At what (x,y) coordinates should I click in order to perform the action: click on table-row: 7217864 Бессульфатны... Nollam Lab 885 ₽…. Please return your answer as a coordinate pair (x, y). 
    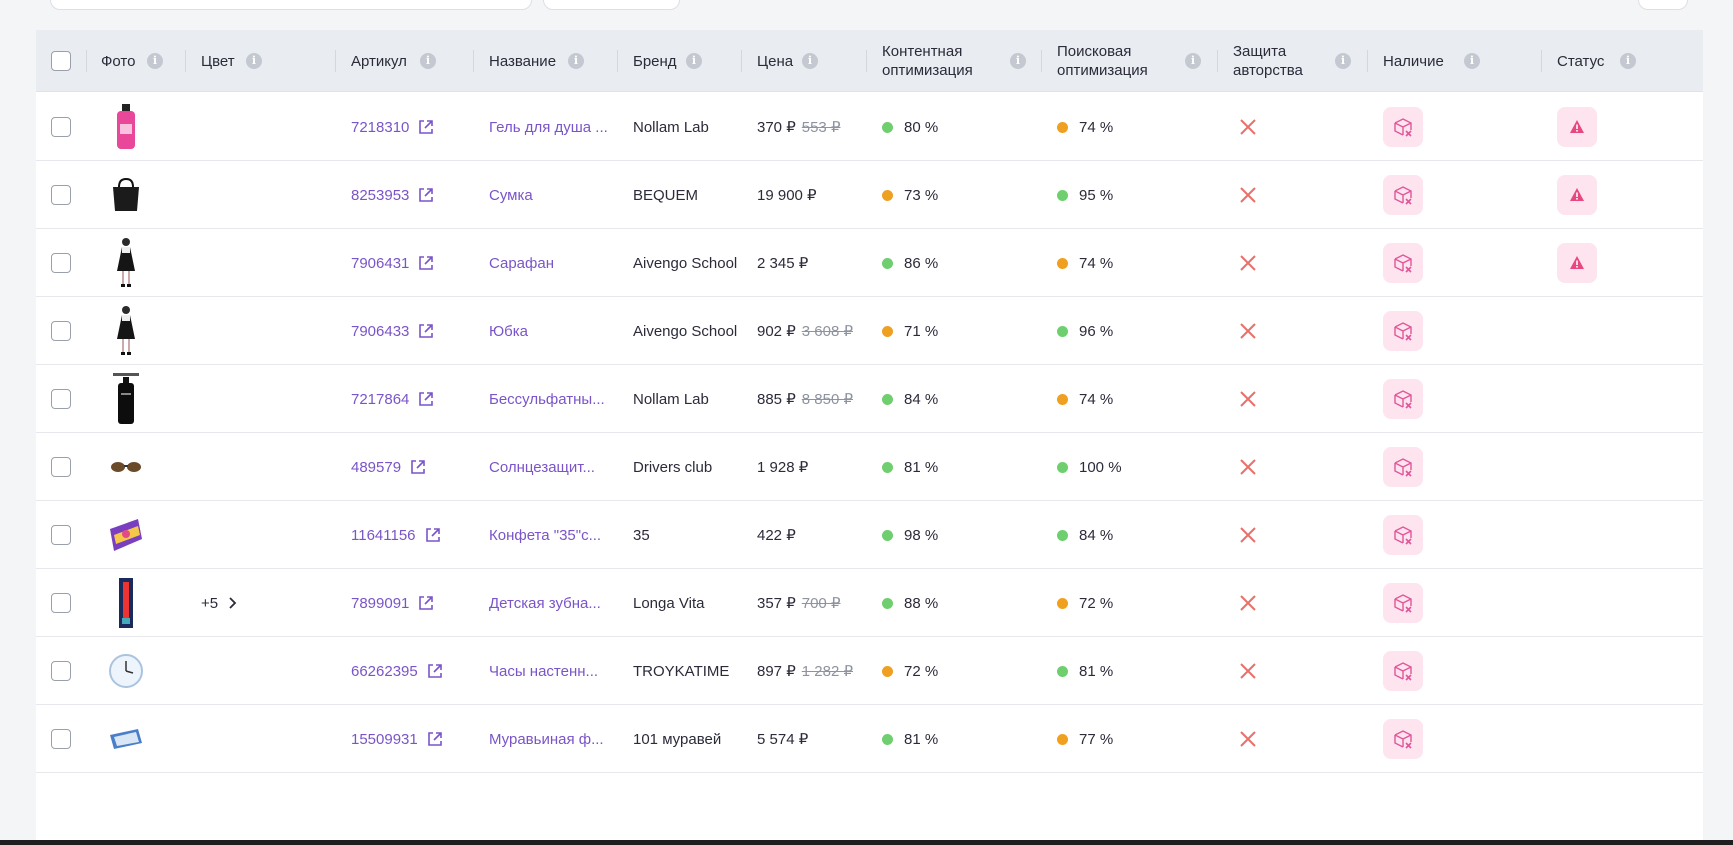
    Looking at the image, I should click on (869, 399).